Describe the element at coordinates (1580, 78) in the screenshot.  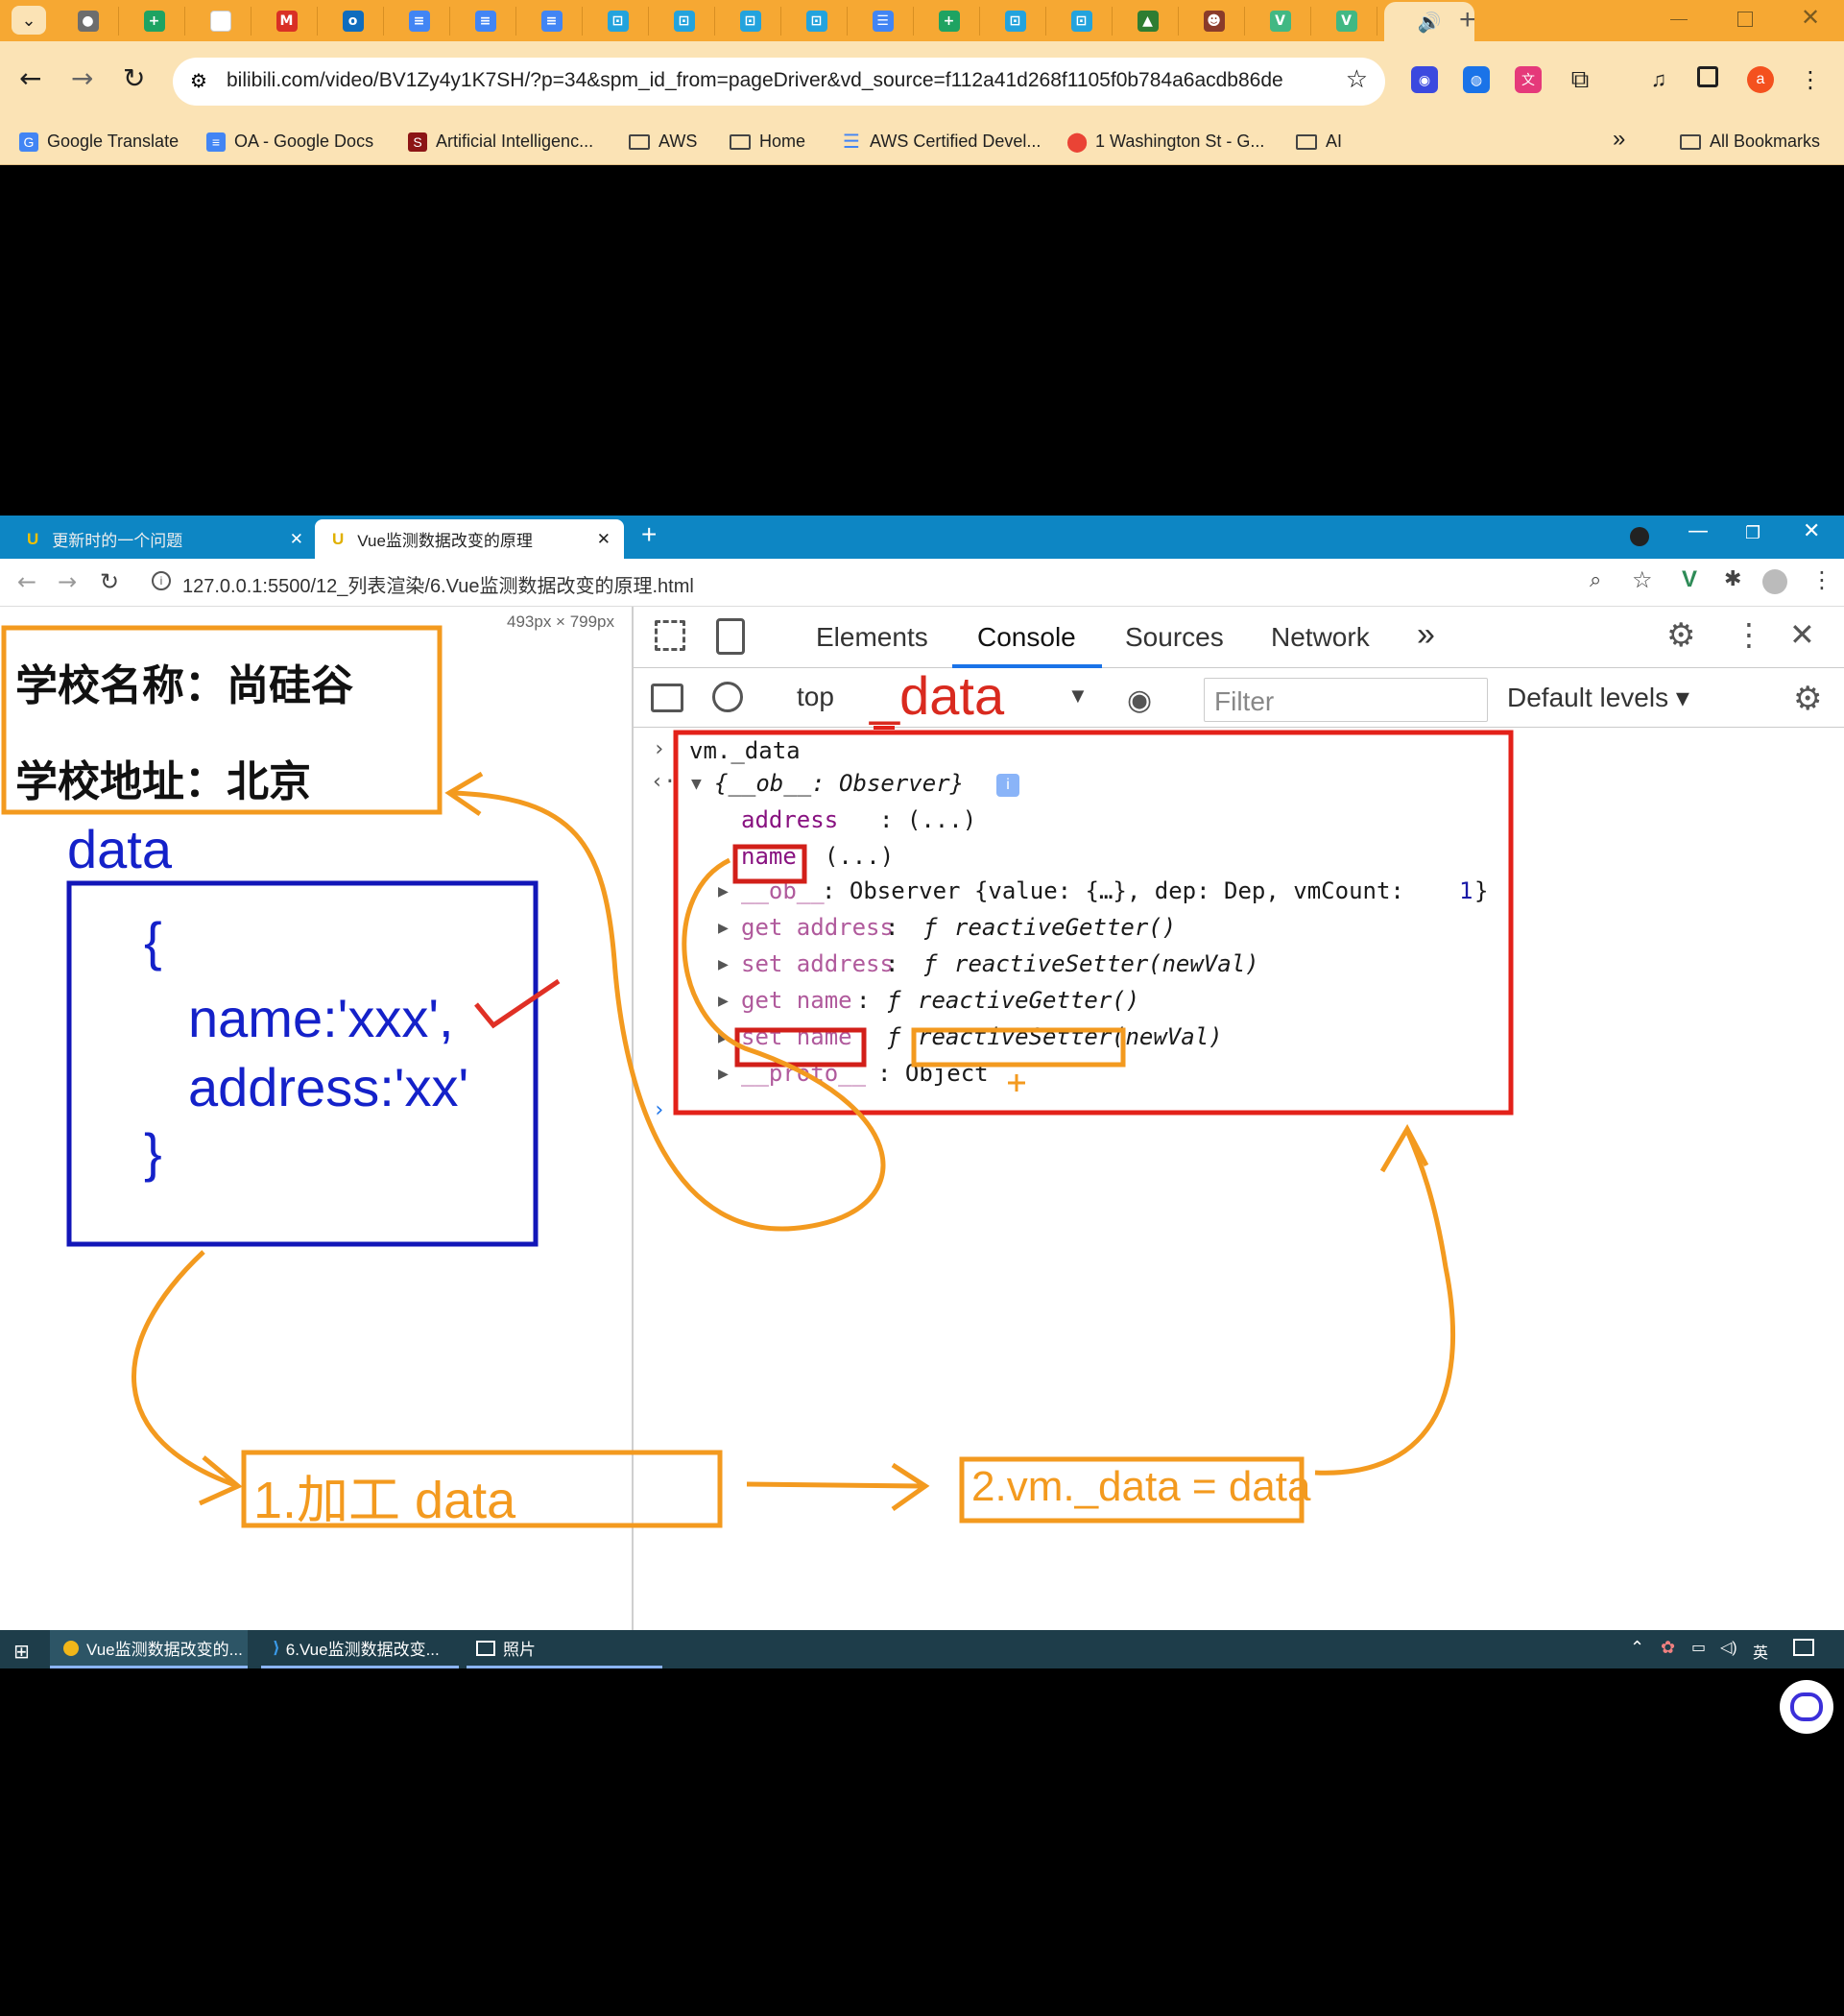
I see `extensions-puzzle-icon: ⧉` at that location.